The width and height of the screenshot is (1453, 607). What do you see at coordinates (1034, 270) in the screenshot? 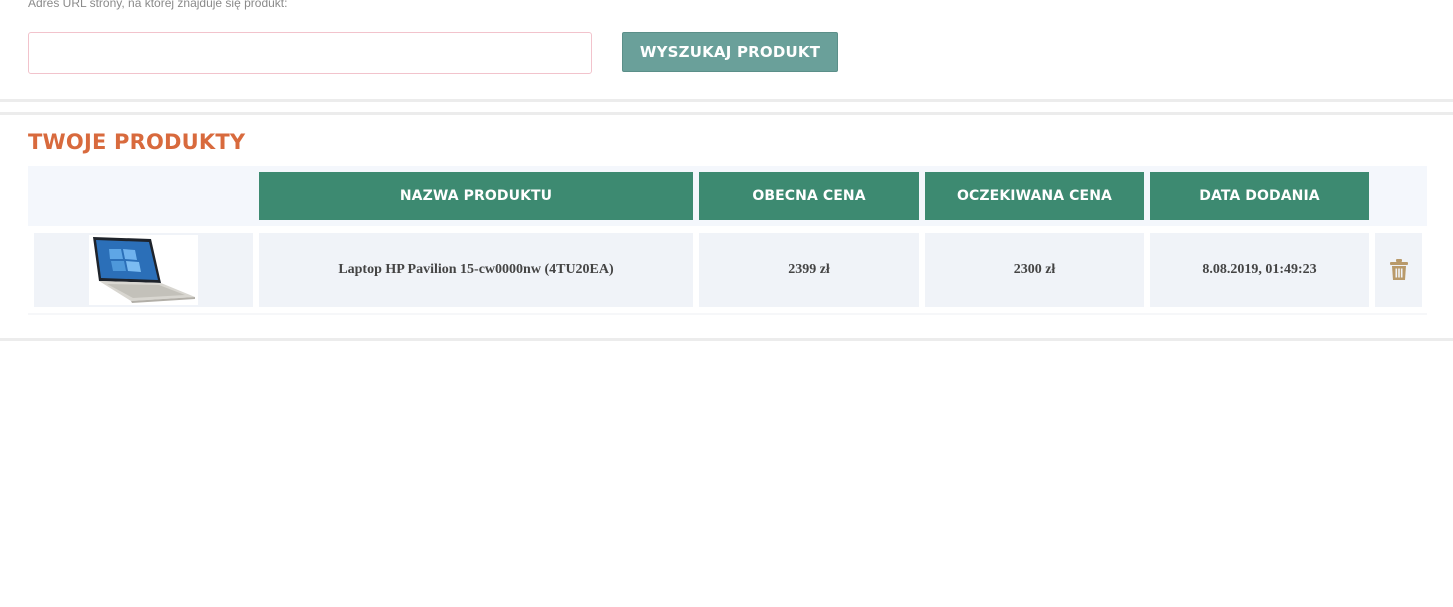
I see `table-cell-expected-price: 2300 zł` at bounding box center [1034, 270].